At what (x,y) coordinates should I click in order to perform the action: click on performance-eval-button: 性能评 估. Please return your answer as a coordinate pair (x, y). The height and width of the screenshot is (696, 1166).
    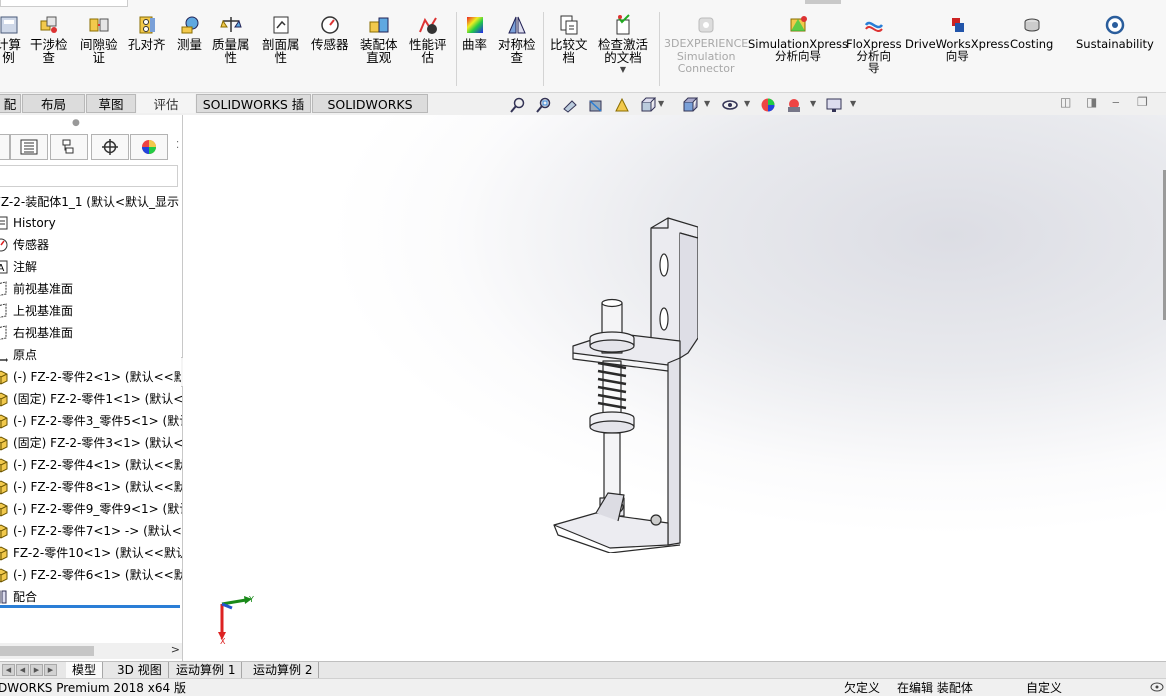
    Looking at the image, I should click on (428, 39).